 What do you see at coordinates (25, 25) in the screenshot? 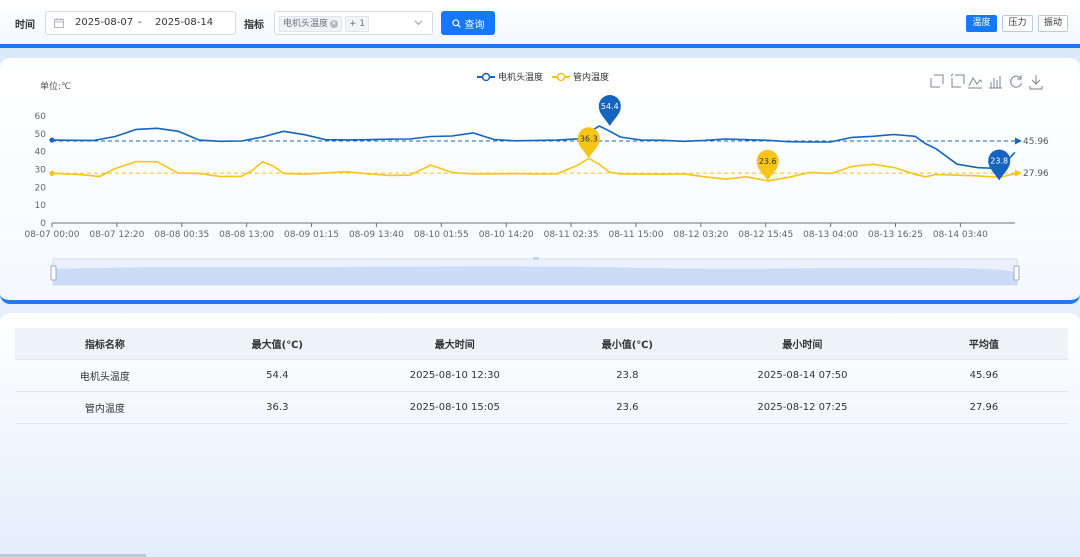
I see `time-label: 时间` at bounding box center [25, 25].